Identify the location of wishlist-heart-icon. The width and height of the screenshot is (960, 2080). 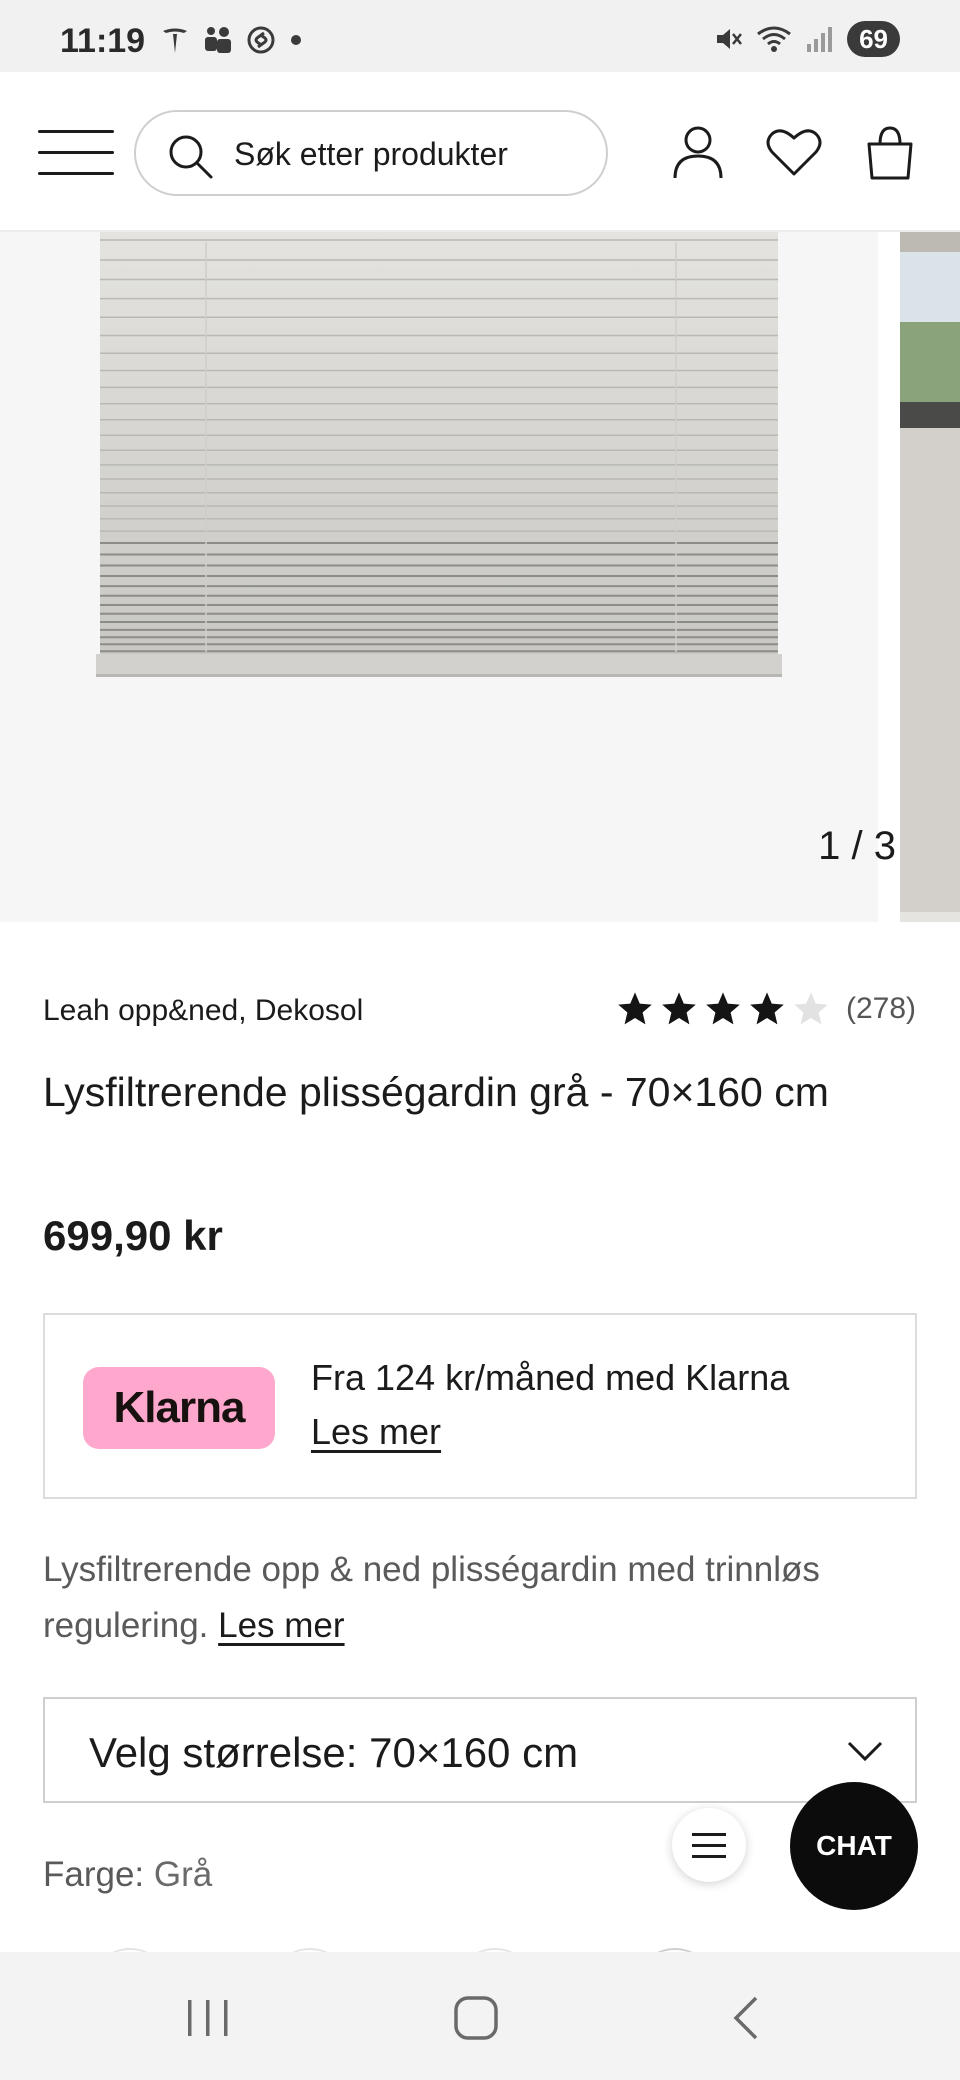
(794, 152).